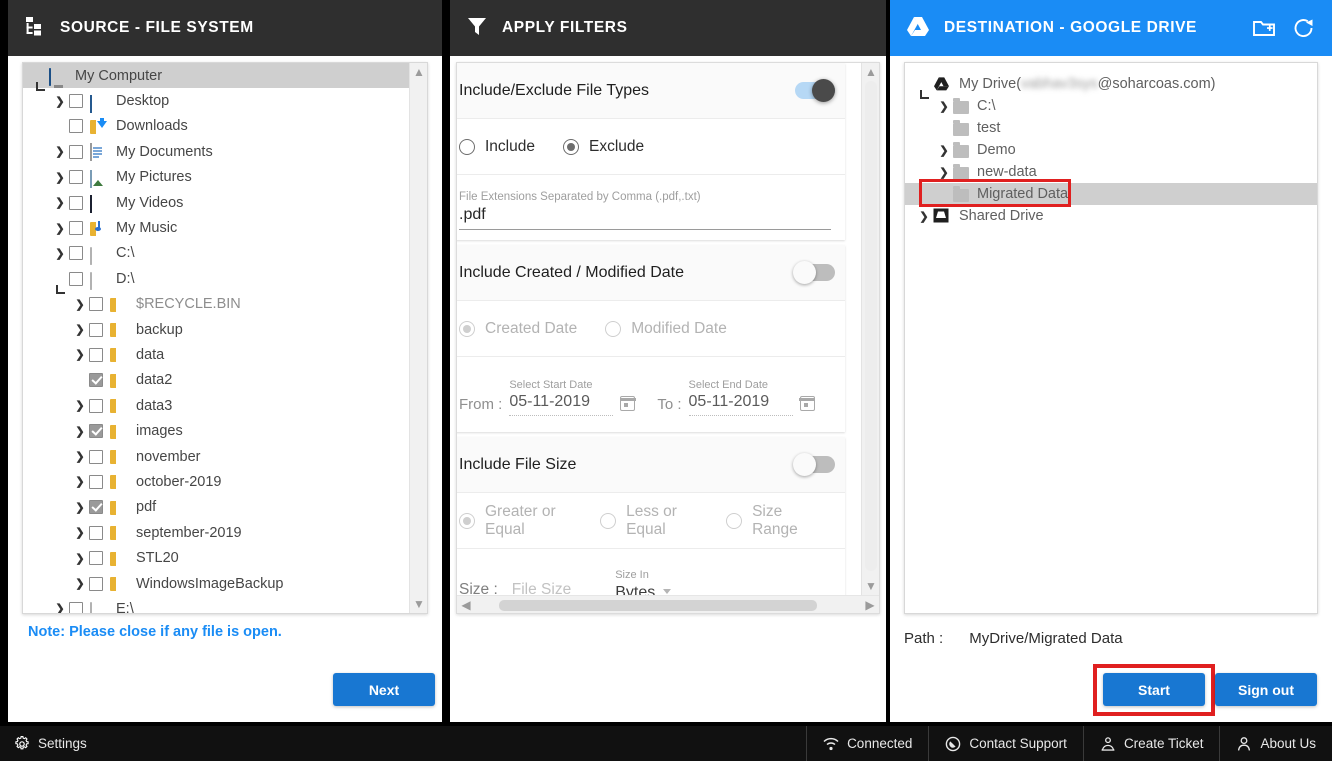 The height and width of the screenshot is (761, 1332). I want to click on source-tree-row: ❯ data3, so click(216, 405).